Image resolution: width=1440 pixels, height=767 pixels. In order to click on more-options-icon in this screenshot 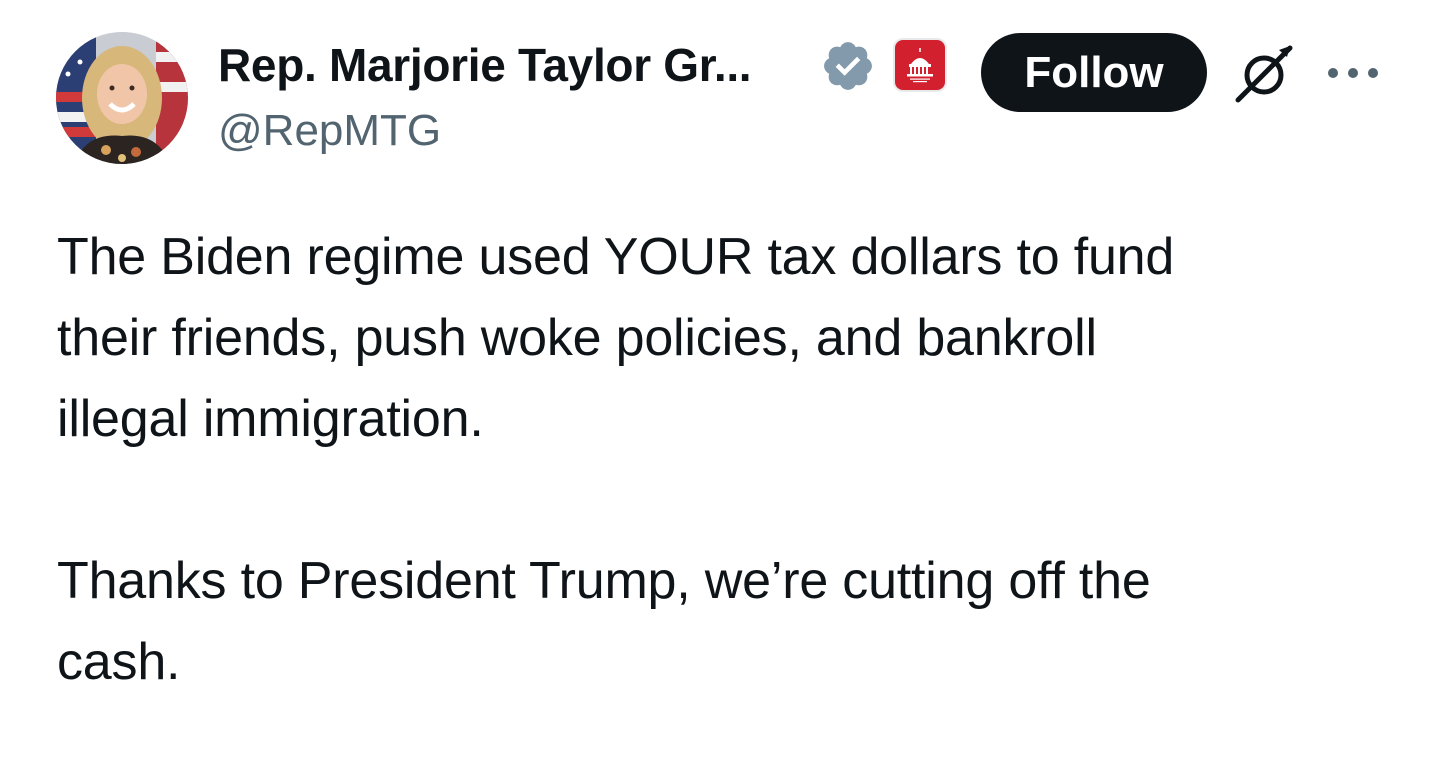, I will do `click(1353, 73)`.